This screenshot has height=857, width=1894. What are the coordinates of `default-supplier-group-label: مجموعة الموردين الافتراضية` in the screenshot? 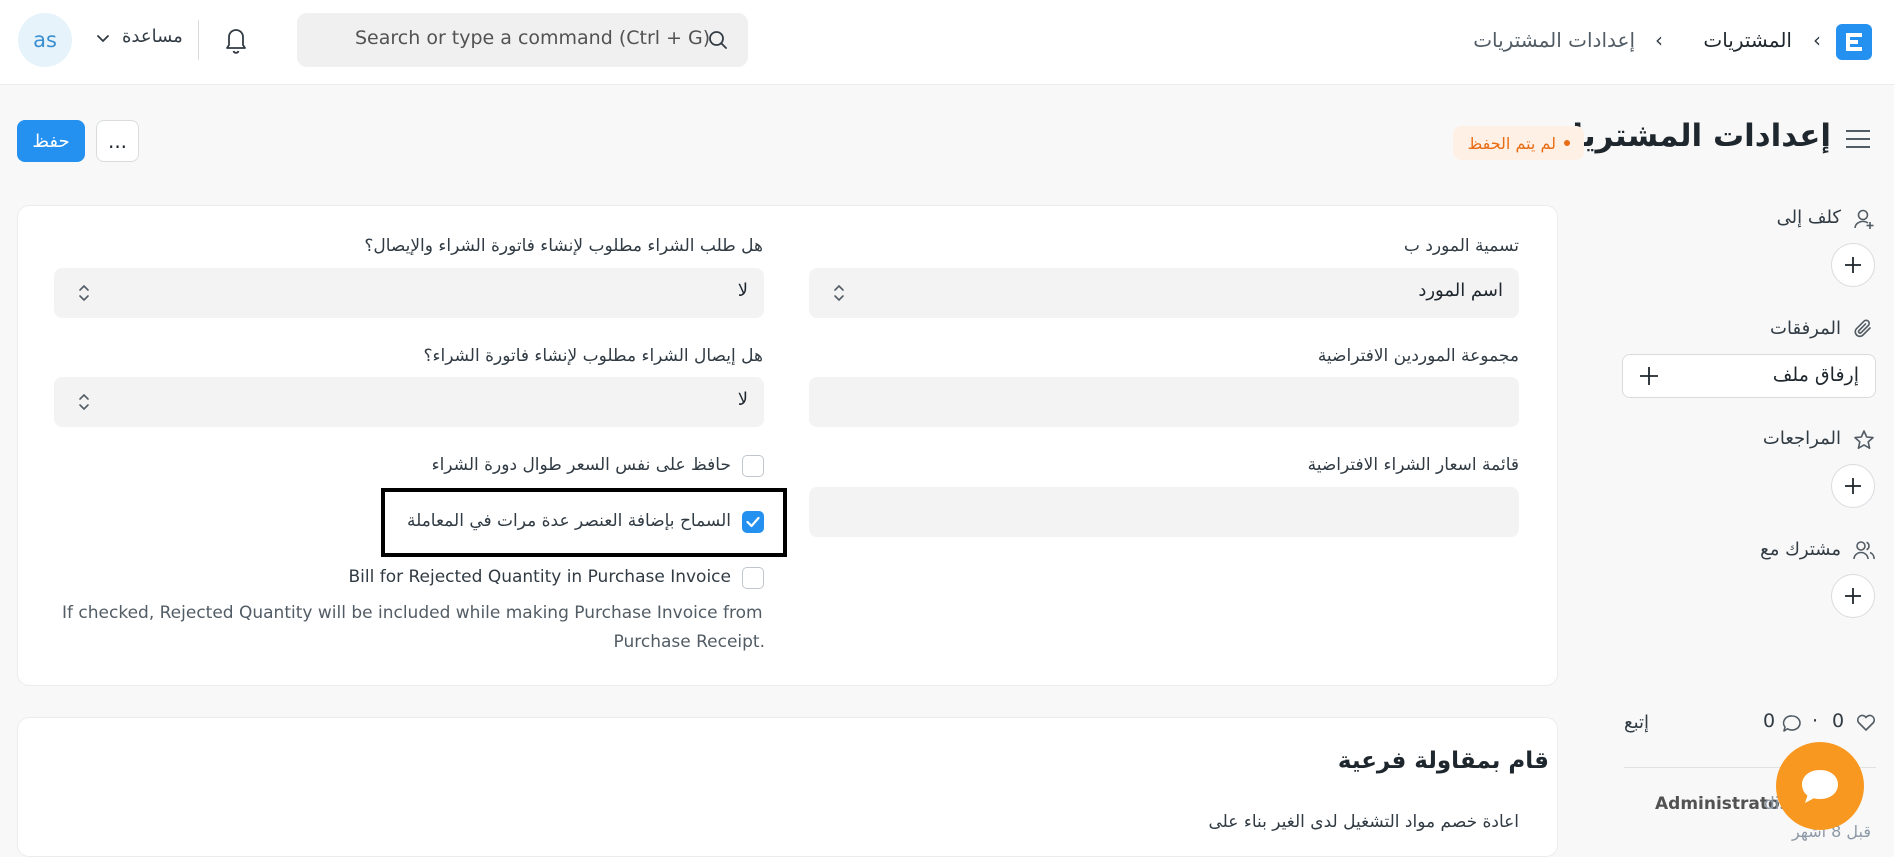 It's located at (1418, 356).